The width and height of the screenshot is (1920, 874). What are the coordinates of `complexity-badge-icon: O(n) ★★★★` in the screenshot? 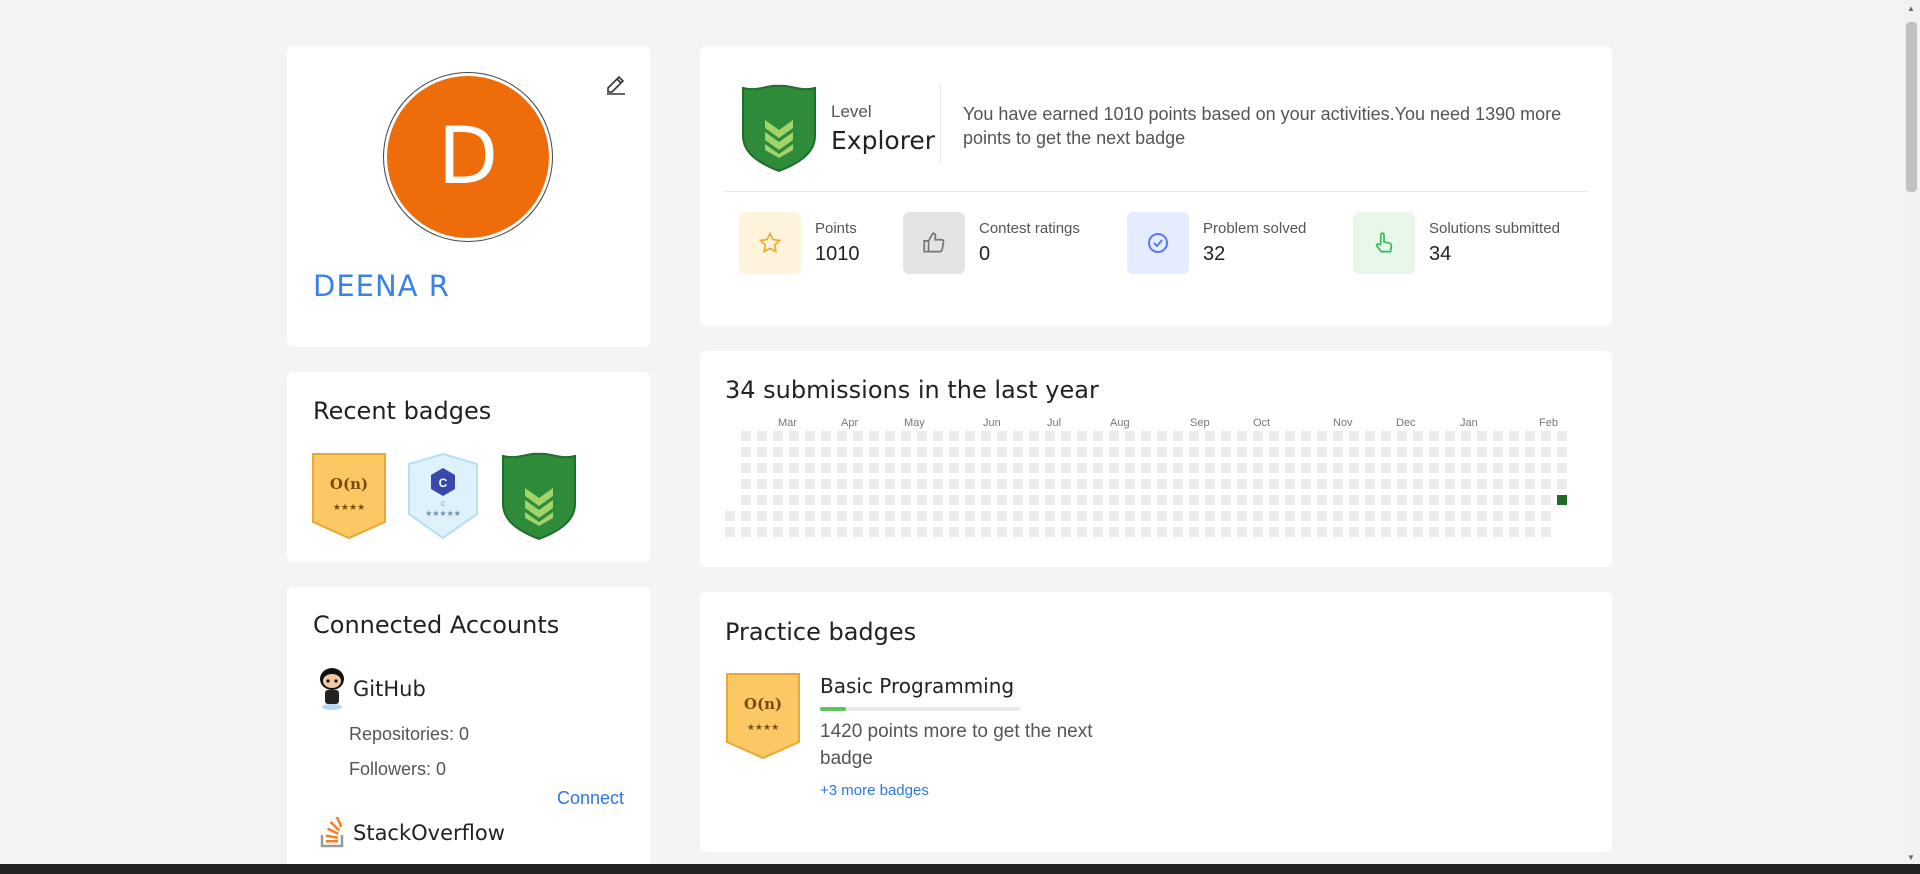 It's located at (763, 716).